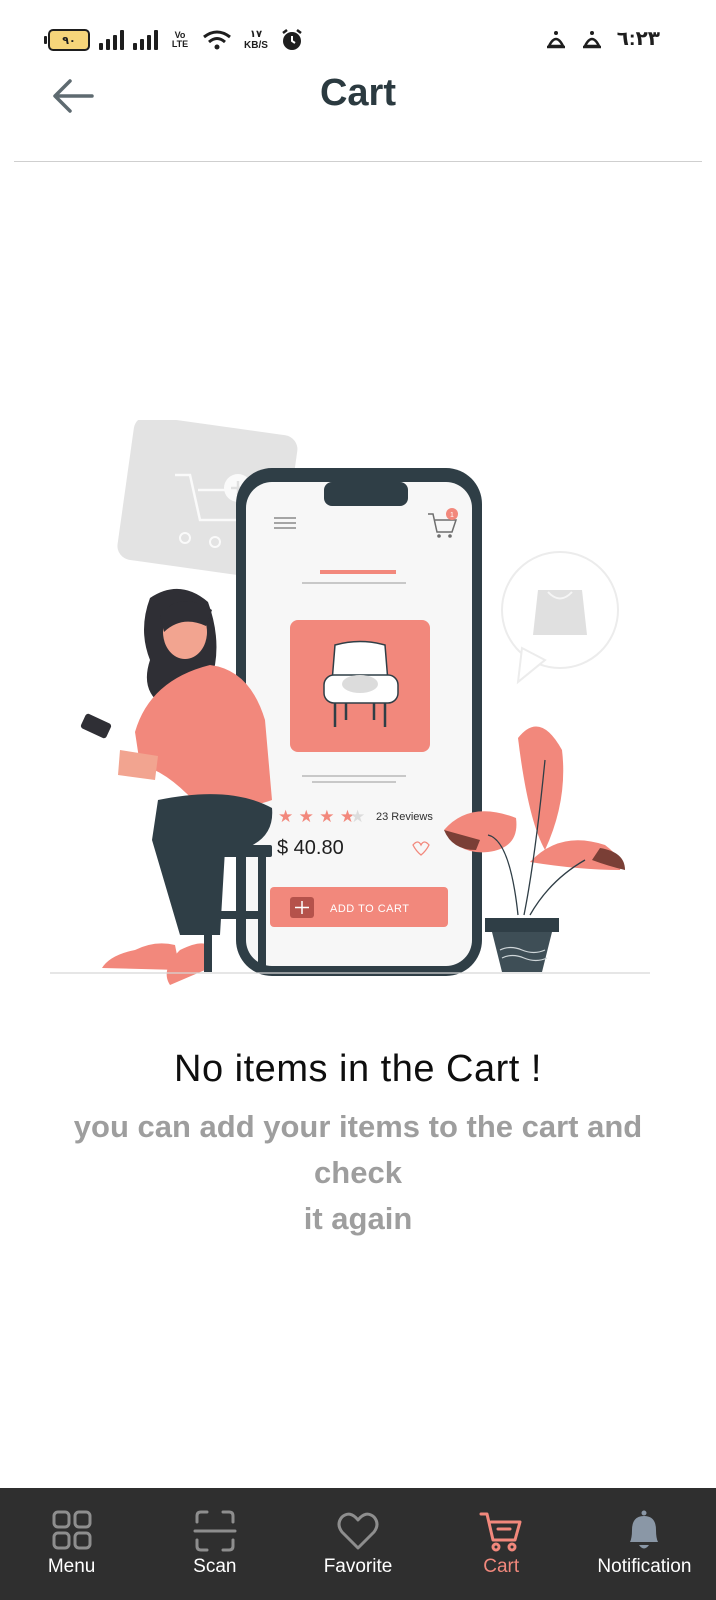  What do you see at coordinates (256, 45) in the screenshot?
I see `network-speed-unit: KB/S` at bounding box center [256, 45].